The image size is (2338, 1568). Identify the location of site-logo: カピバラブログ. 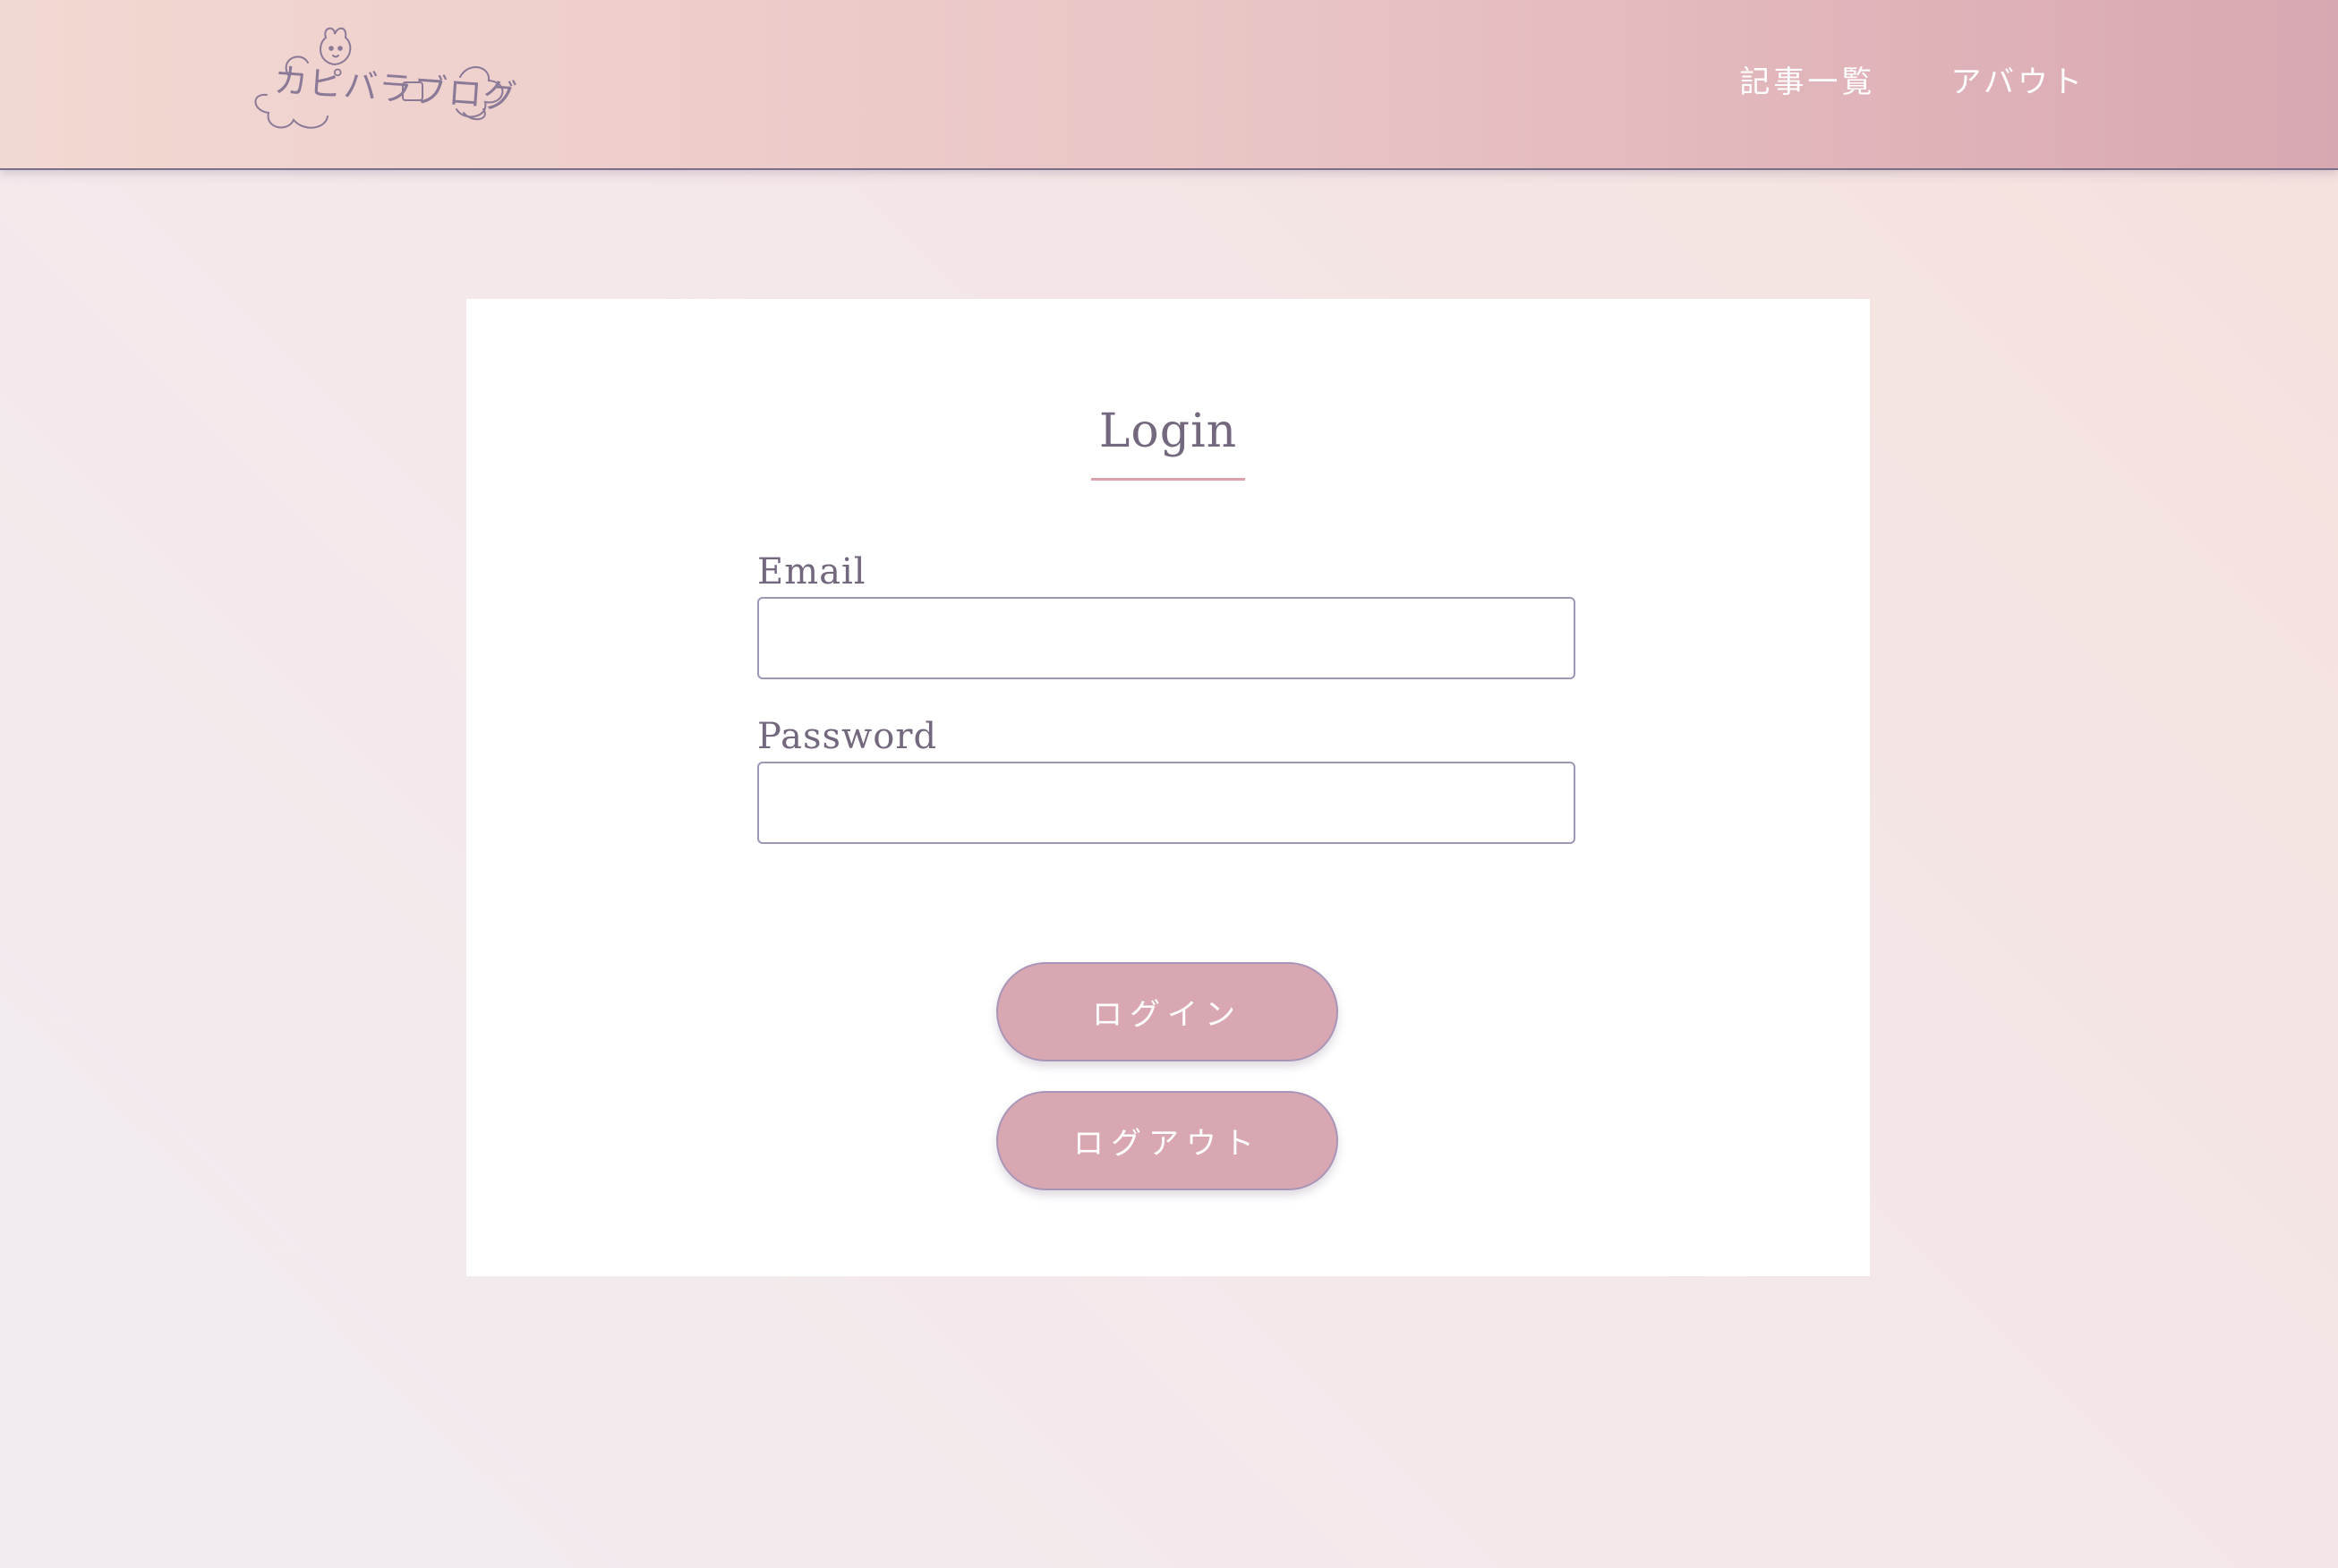
(384, 81).